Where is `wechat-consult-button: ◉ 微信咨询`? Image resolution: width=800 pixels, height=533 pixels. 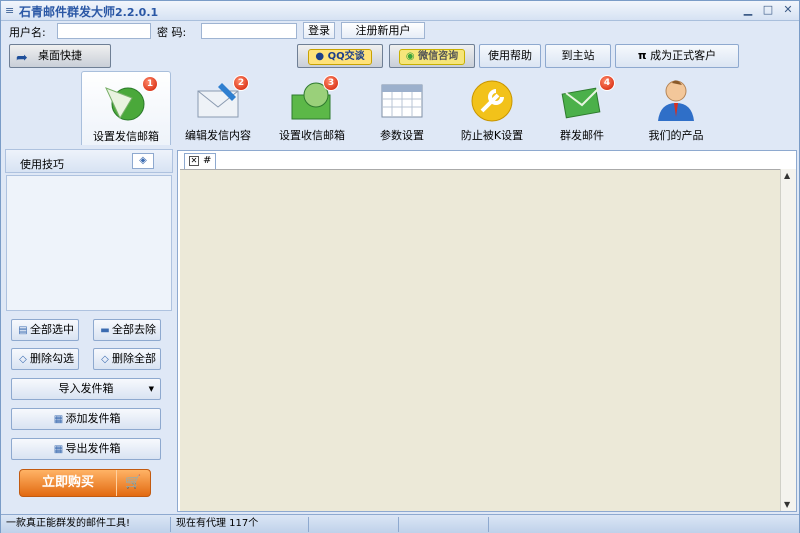
wechat-consult-button: ◉ 微信咨询 is located at coordinates (432, 56).